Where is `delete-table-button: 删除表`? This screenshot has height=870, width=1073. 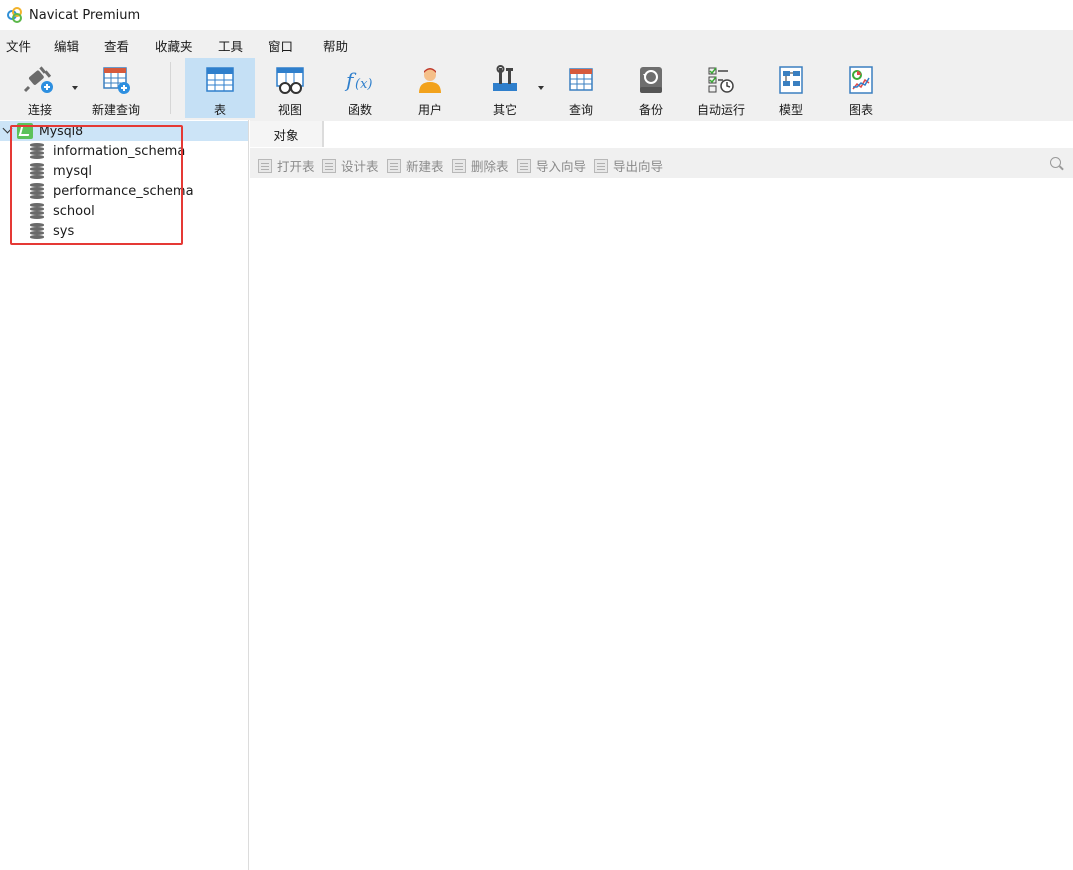 delete-table-button: 删除表 is located at coordinates (480, 165).